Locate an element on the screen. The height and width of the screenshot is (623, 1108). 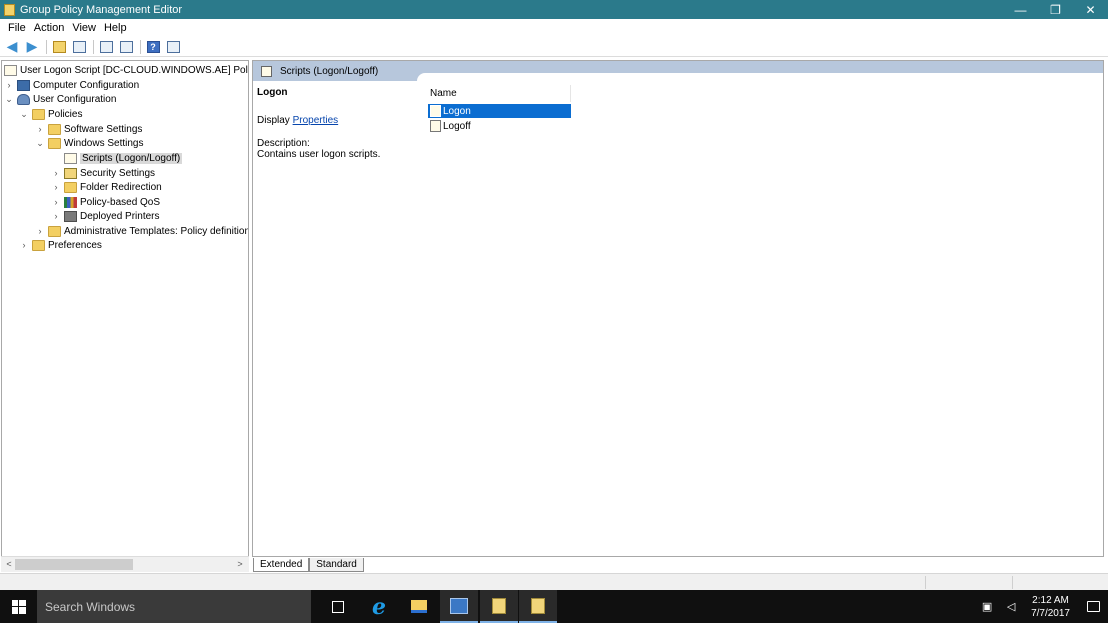
minimize-button: — is located at coordinates (1020, 9).